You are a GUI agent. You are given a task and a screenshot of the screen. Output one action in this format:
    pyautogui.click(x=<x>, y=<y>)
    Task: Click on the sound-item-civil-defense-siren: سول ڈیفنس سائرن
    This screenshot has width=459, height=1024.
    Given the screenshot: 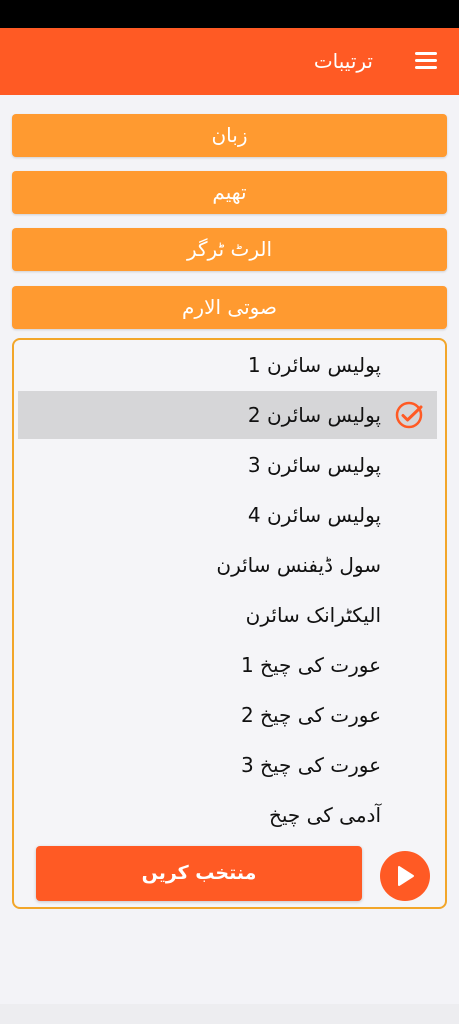 What is the action you would take?
    pyautogui.click(x=227, y=565)
    